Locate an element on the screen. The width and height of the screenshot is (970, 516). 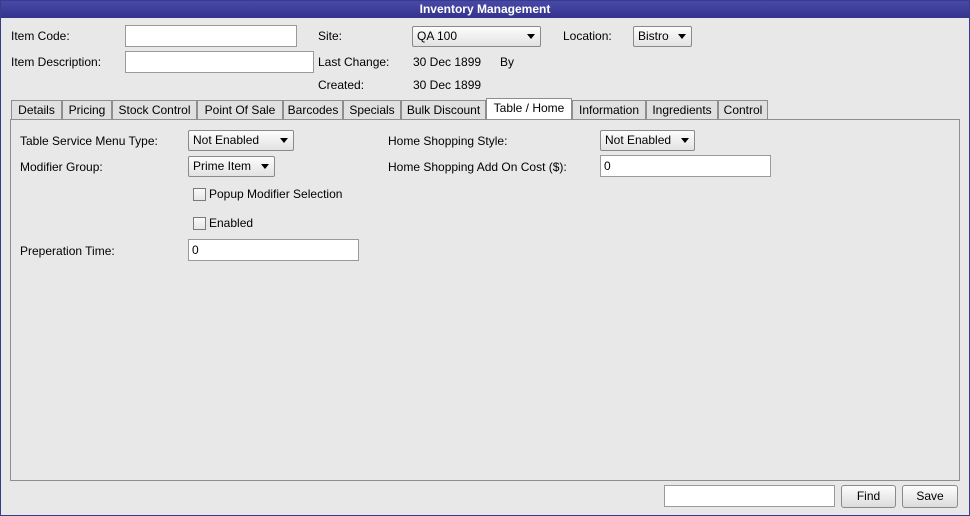
table-service-menu-type-value: Not Enabled is located at coordinates (226, 140).